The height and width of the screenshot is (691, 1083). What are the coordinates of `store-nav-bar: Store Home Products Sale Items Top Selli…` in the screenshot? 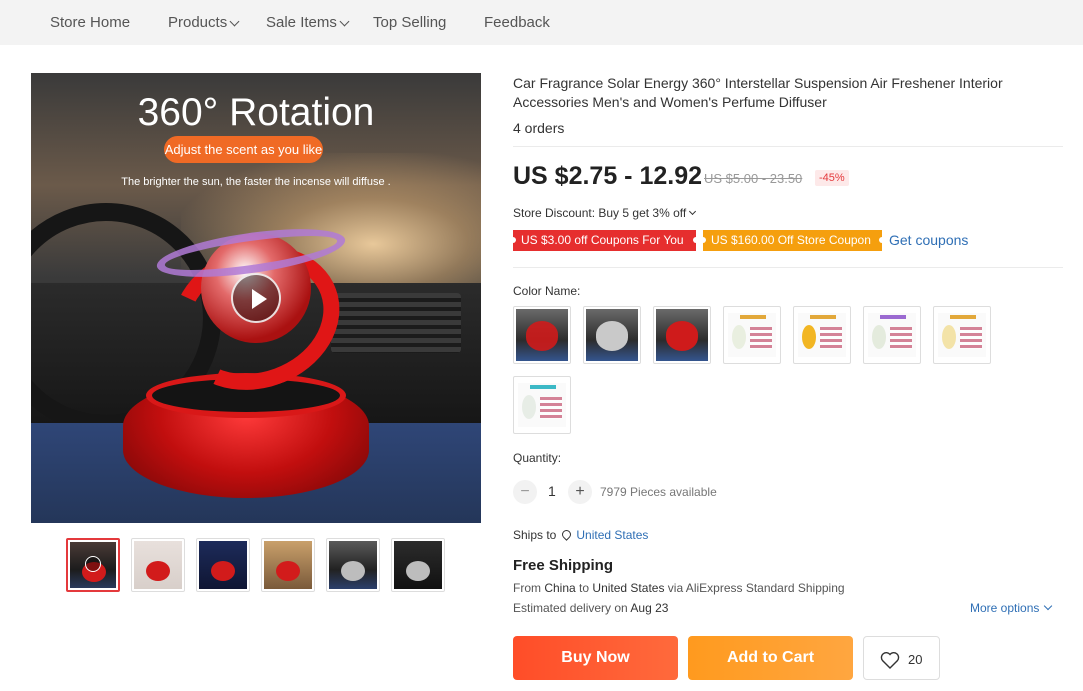 It's located at (541, 22).